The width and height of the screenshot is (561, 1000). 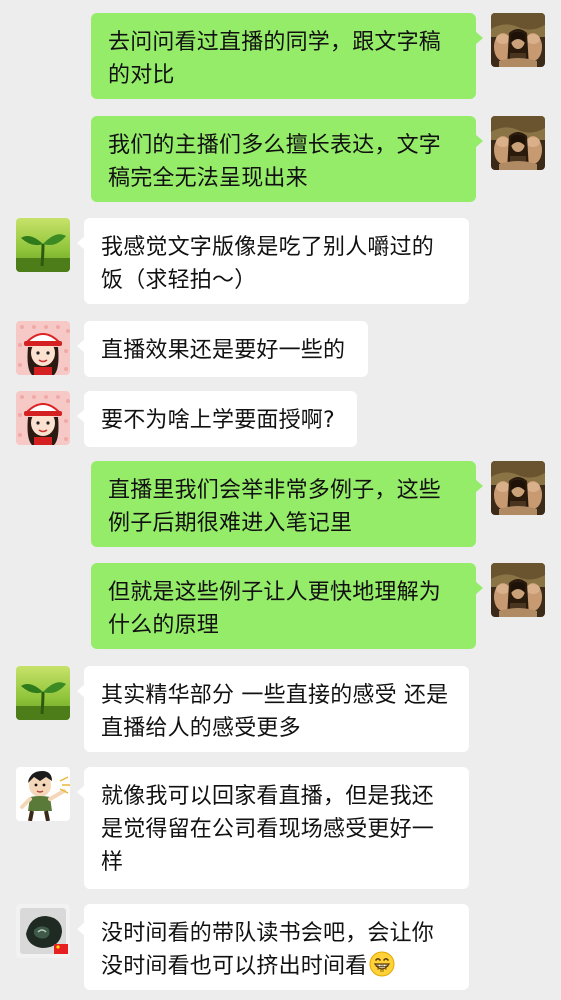 I want to click on message-text: 直播里我们会举非常多例子，这些例子后期很难进入笔记里, so click(x=275, y=507).